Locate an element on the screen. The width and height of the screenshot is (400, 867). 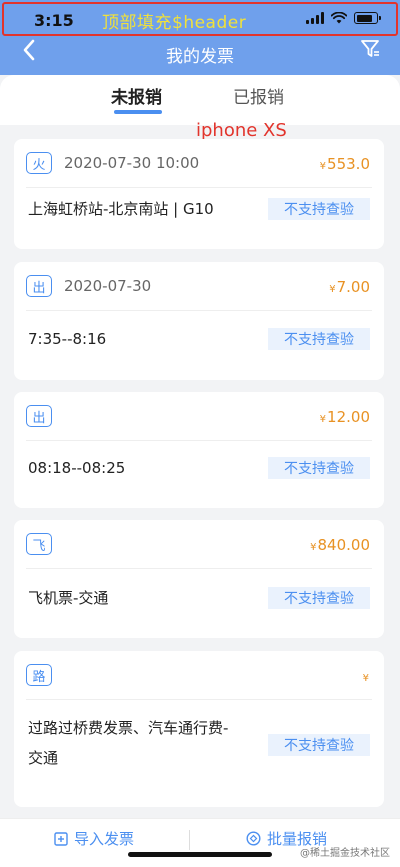
invoice-amount: ¥840.00 is located at coordinates (340, 545).